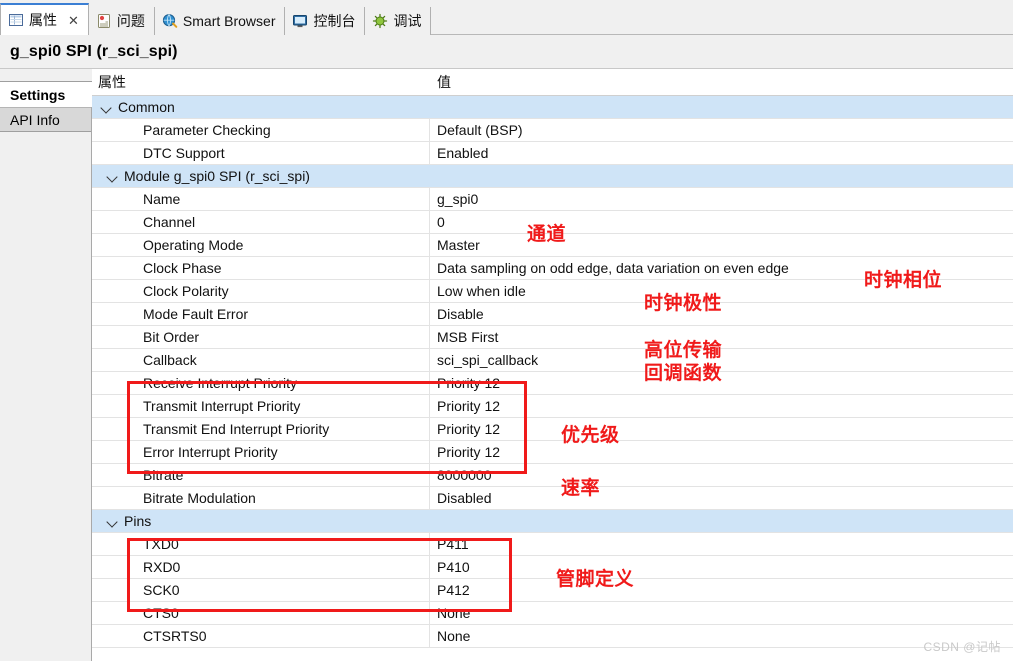 The image size is (1013, 661). I want to click on column-header-value: 值, so click(721, 82).